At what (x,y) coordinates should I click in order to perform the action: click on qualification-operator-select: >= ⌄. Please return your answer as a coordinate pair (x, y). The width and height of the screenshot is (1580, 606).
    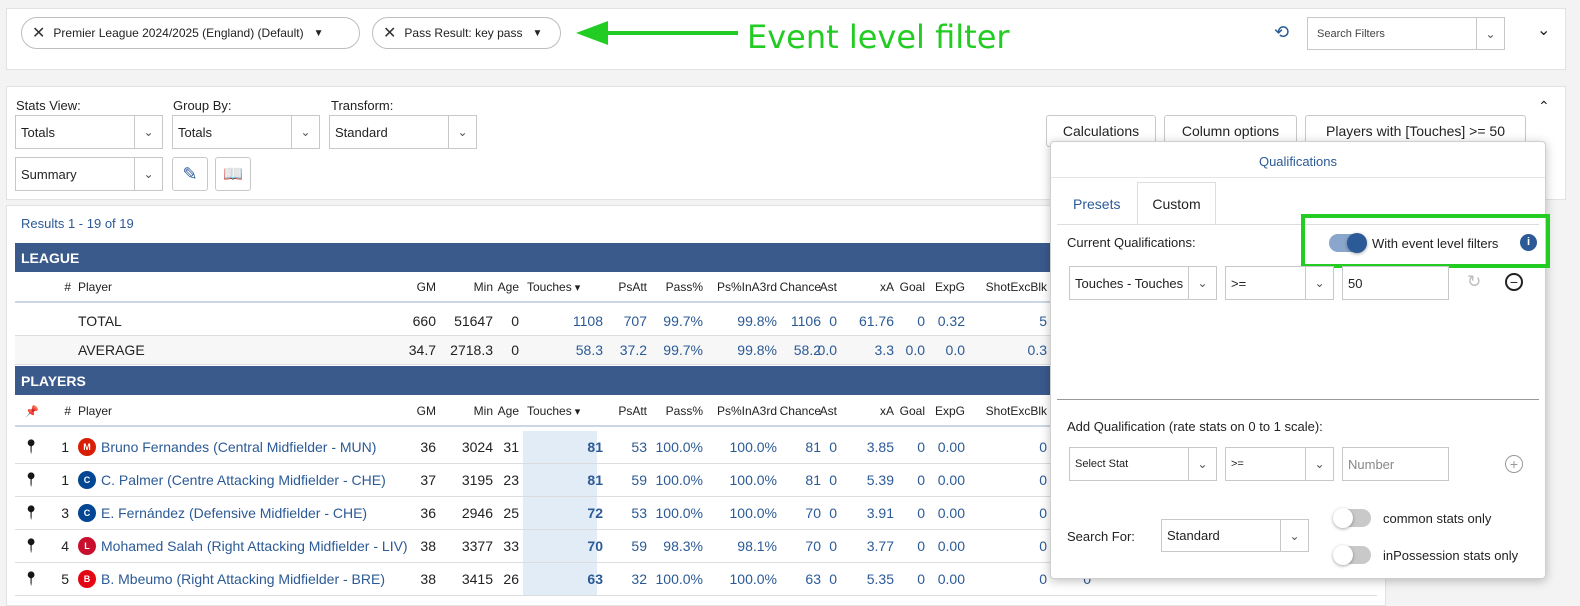
    Looking at the image, I should click on (1279, 283).